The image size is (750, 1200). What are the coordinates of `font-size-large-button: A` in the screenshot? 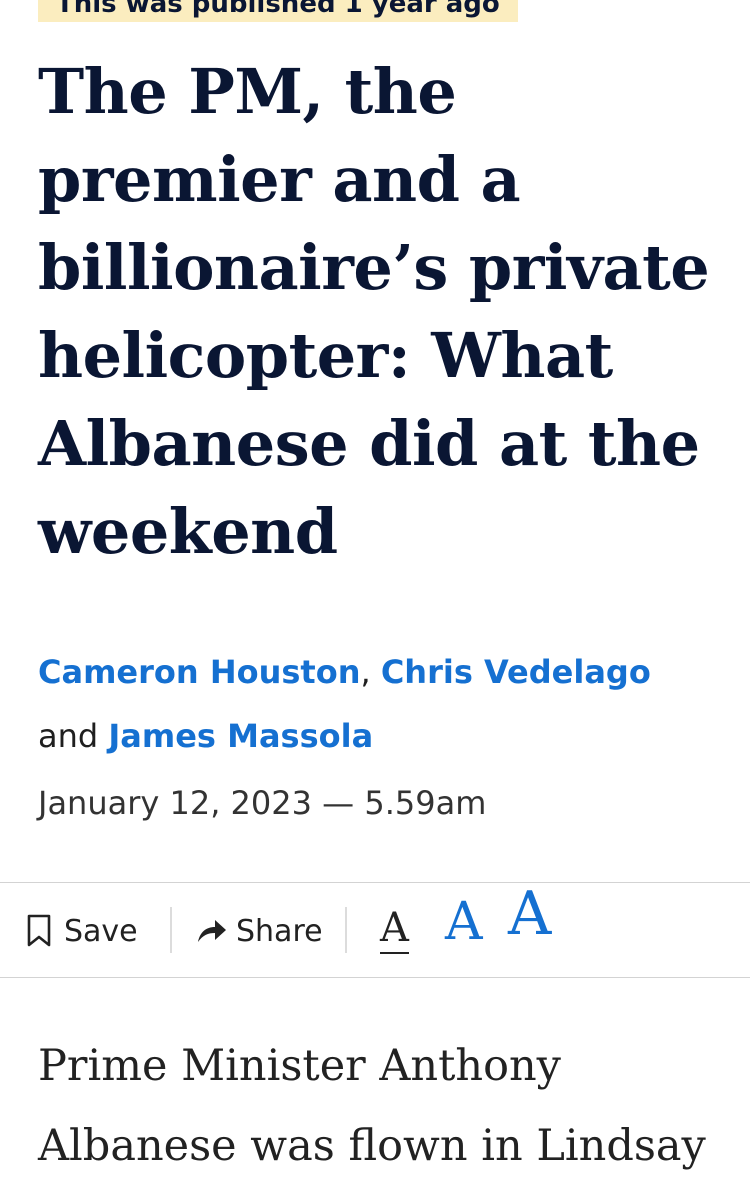 It's located at (529, 914).